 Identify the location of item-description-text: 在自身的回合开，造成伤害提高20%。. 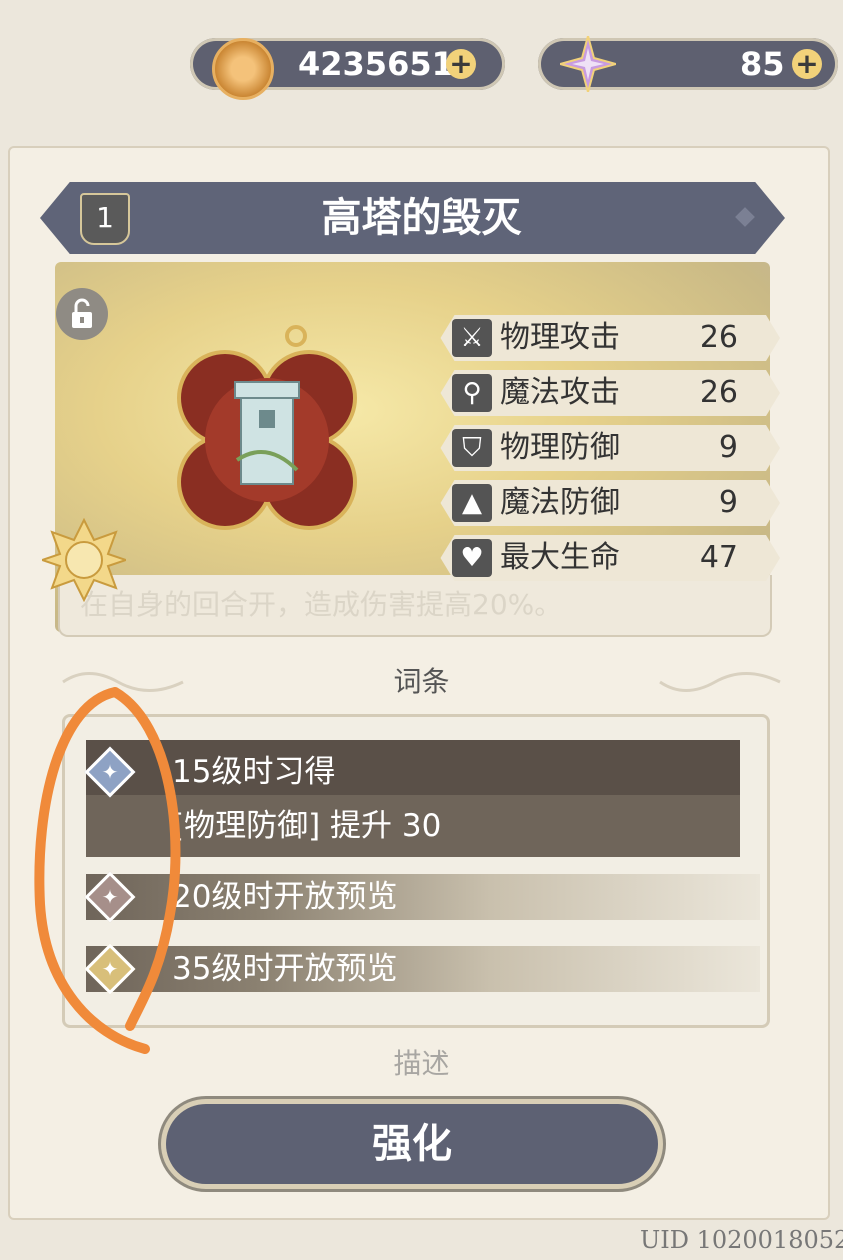
(321, 604).